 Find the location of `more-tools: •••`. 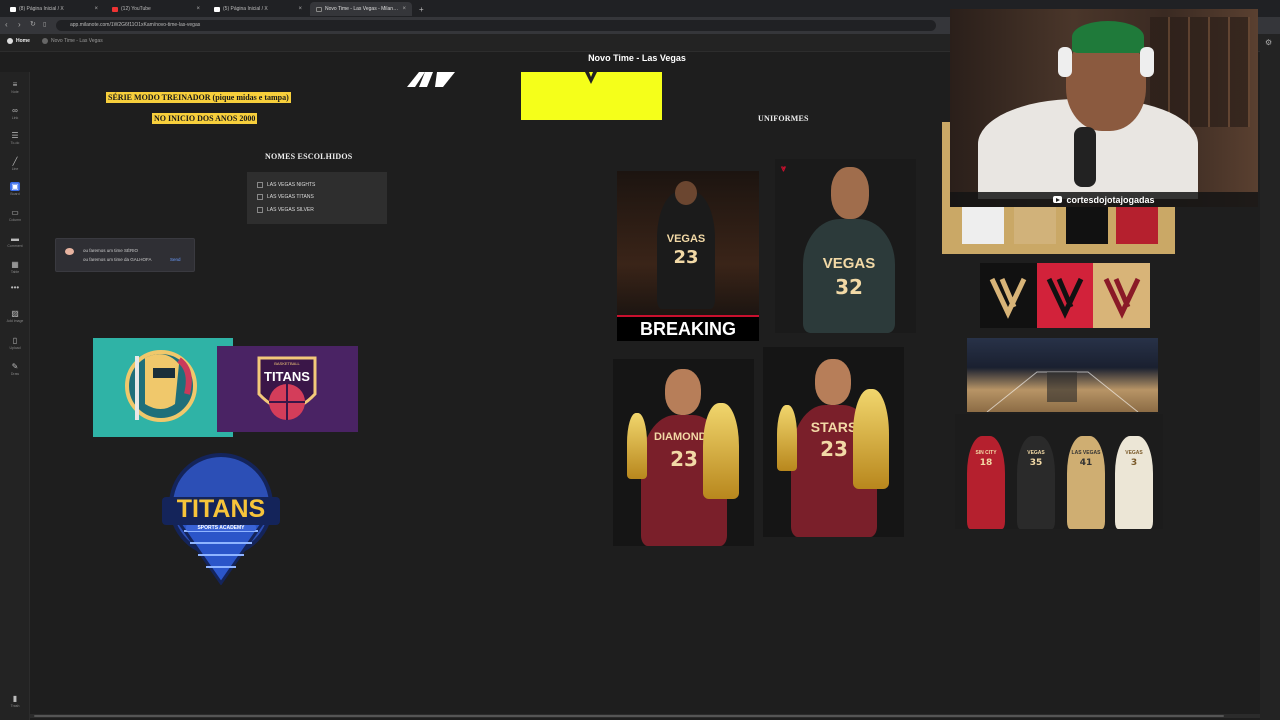

more-tools: ••• is located at coordinates (15, 288).